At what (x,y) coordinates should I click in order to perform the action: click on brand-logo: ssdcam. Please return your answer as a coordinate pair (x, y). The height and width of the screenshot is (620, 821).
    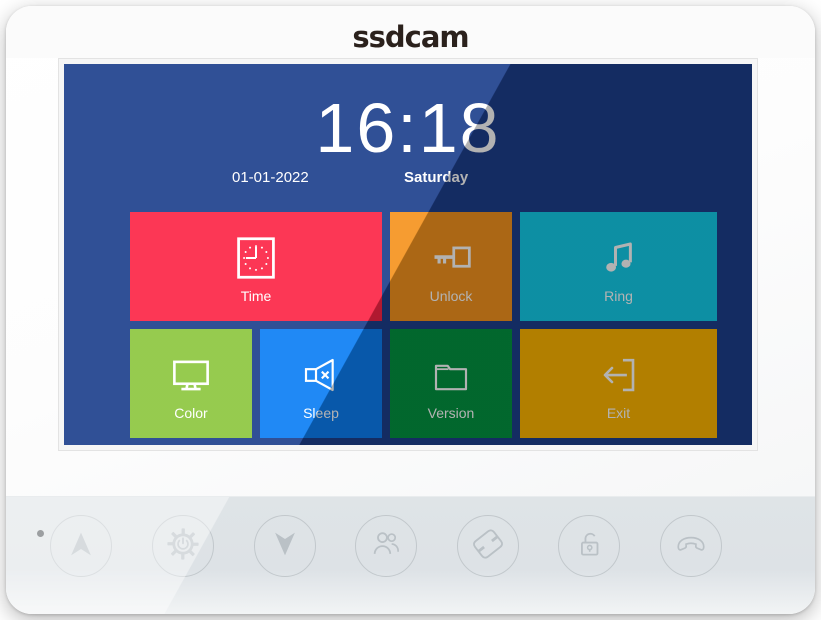
    Looking at the image, I should click on (410, 37).